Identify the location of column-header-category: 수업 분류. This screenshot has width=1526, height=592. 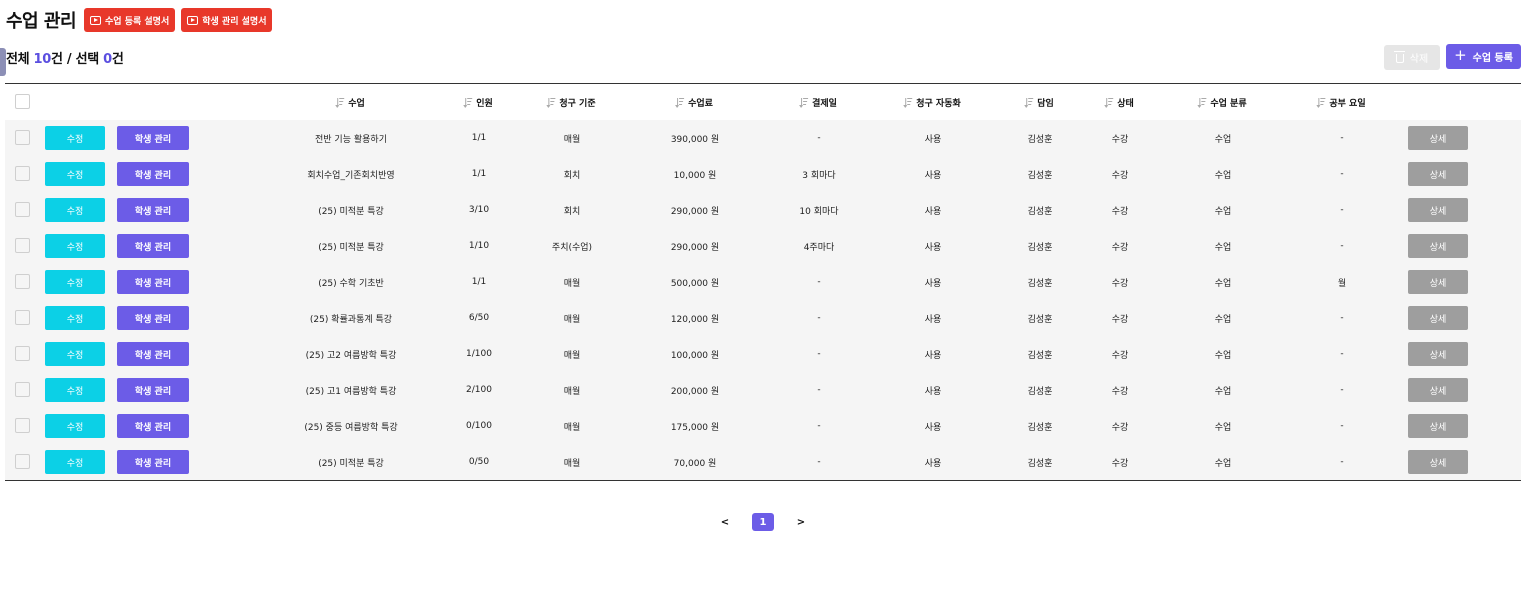
(1222, 102).